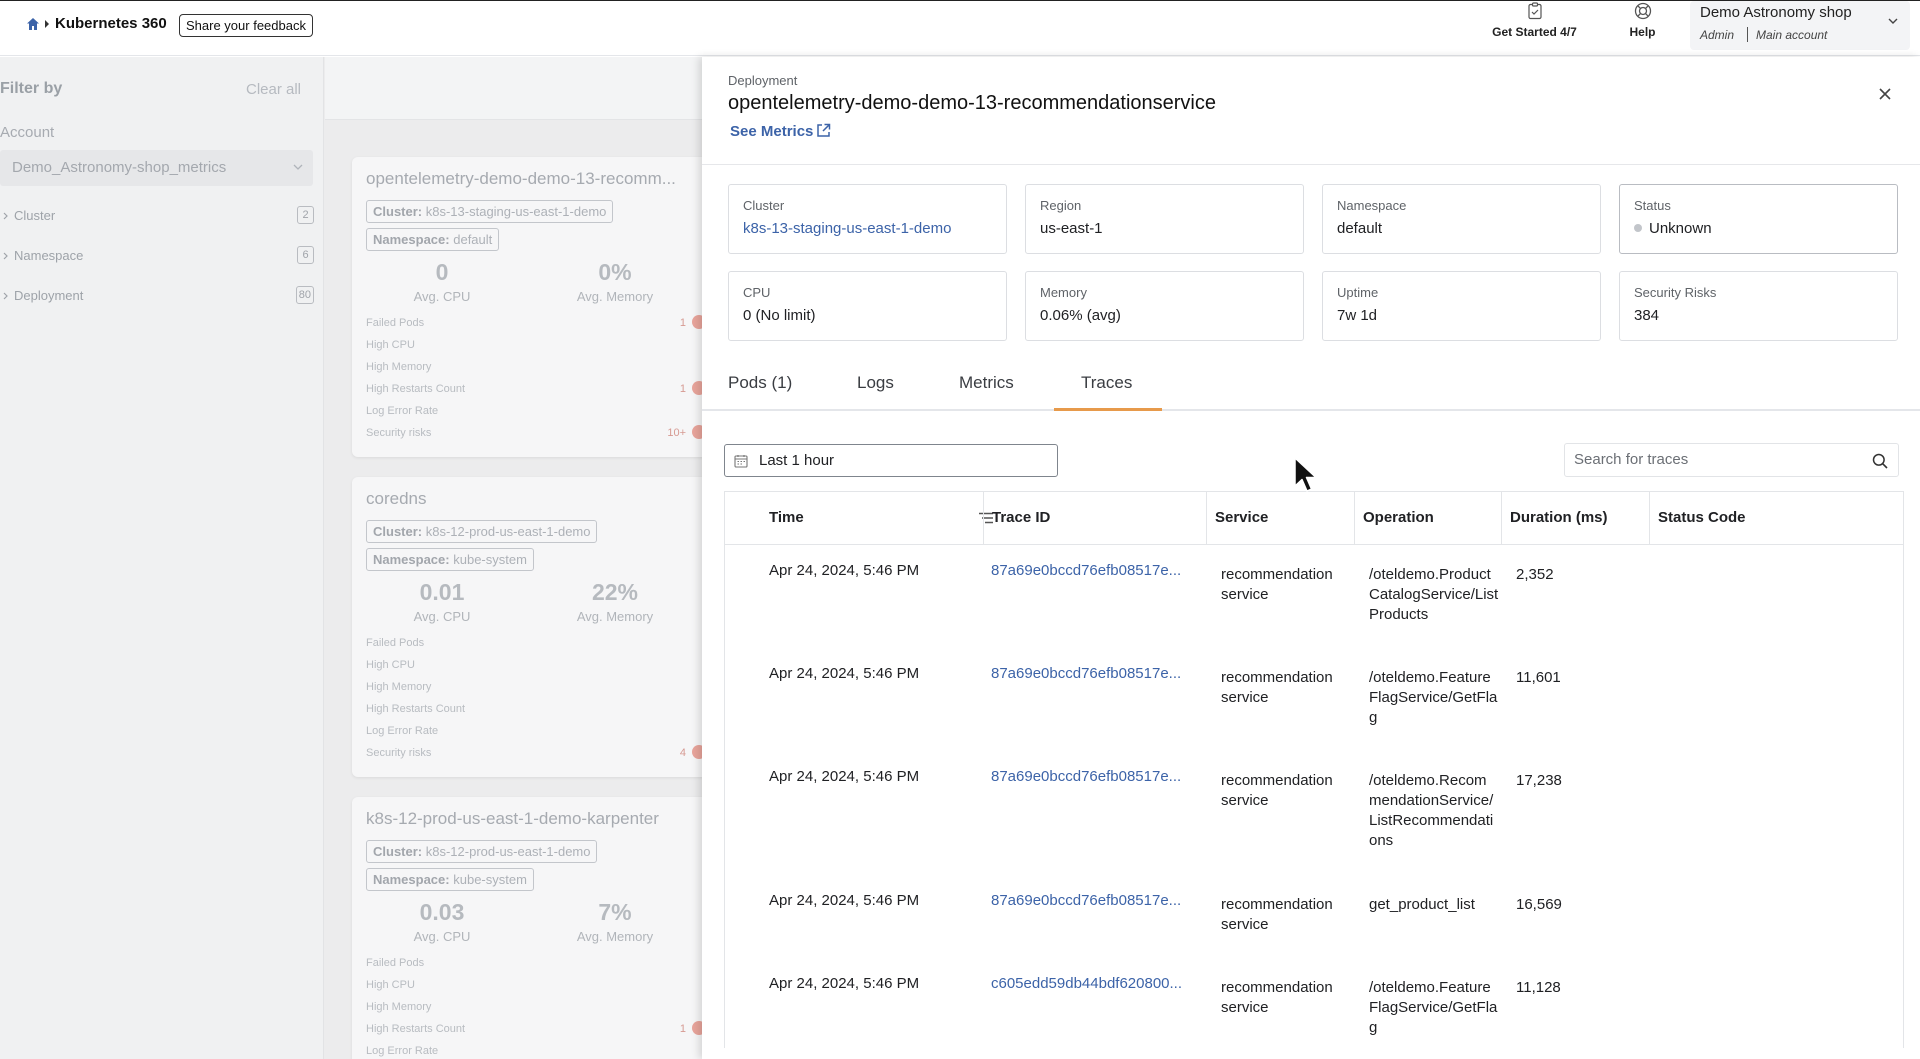  What do you see at coordinates (1461, 219) in the screenshot?
I see `info-card-namespace: Namespace default` at bounding box center [1461, 219].